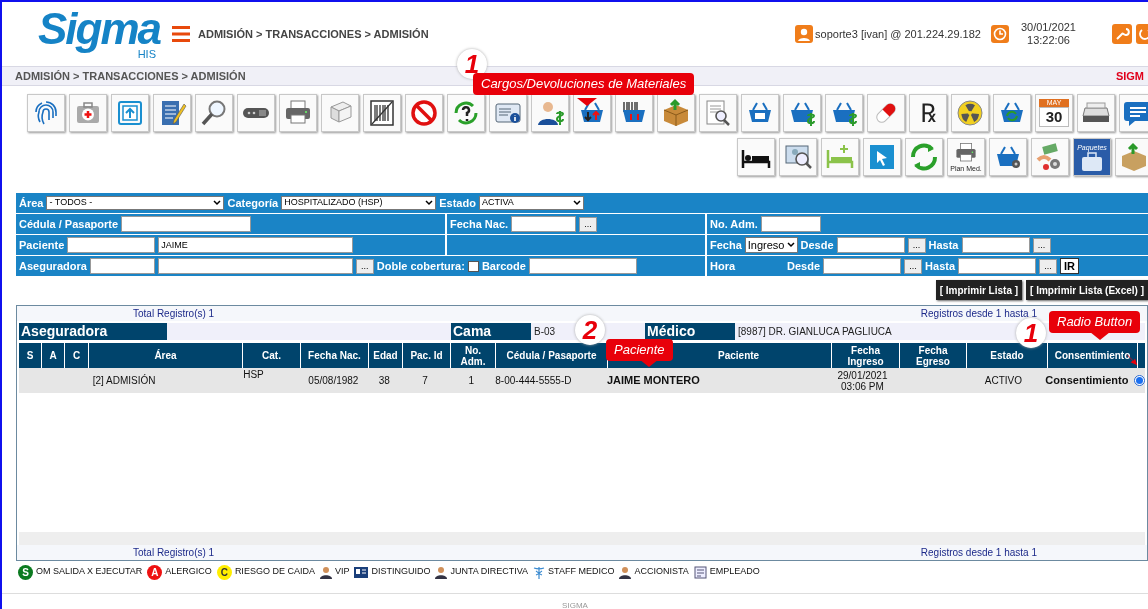 Image resolution: width=1148 pixels, height=609 pixels. I want to click on column-header: Fecha Nac., so click(334, 355).